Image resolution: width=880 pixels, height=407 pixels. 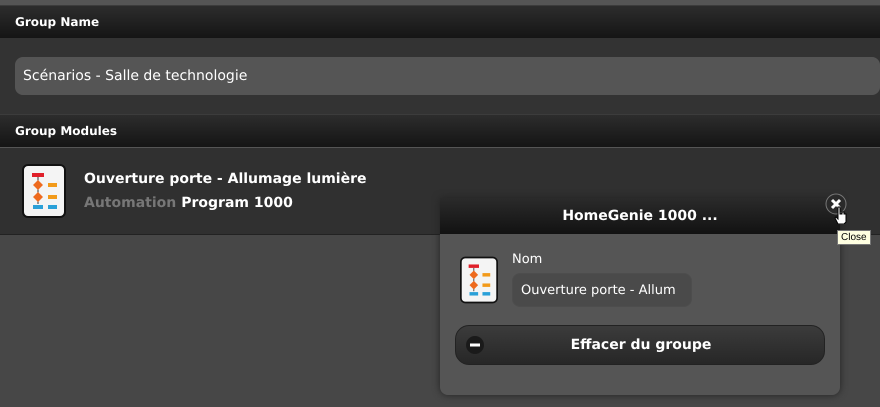 What do you see at coordinates (237, 203) in the screenshot?
I see `module-address: Program 1000` at bounding box center [237, 203].